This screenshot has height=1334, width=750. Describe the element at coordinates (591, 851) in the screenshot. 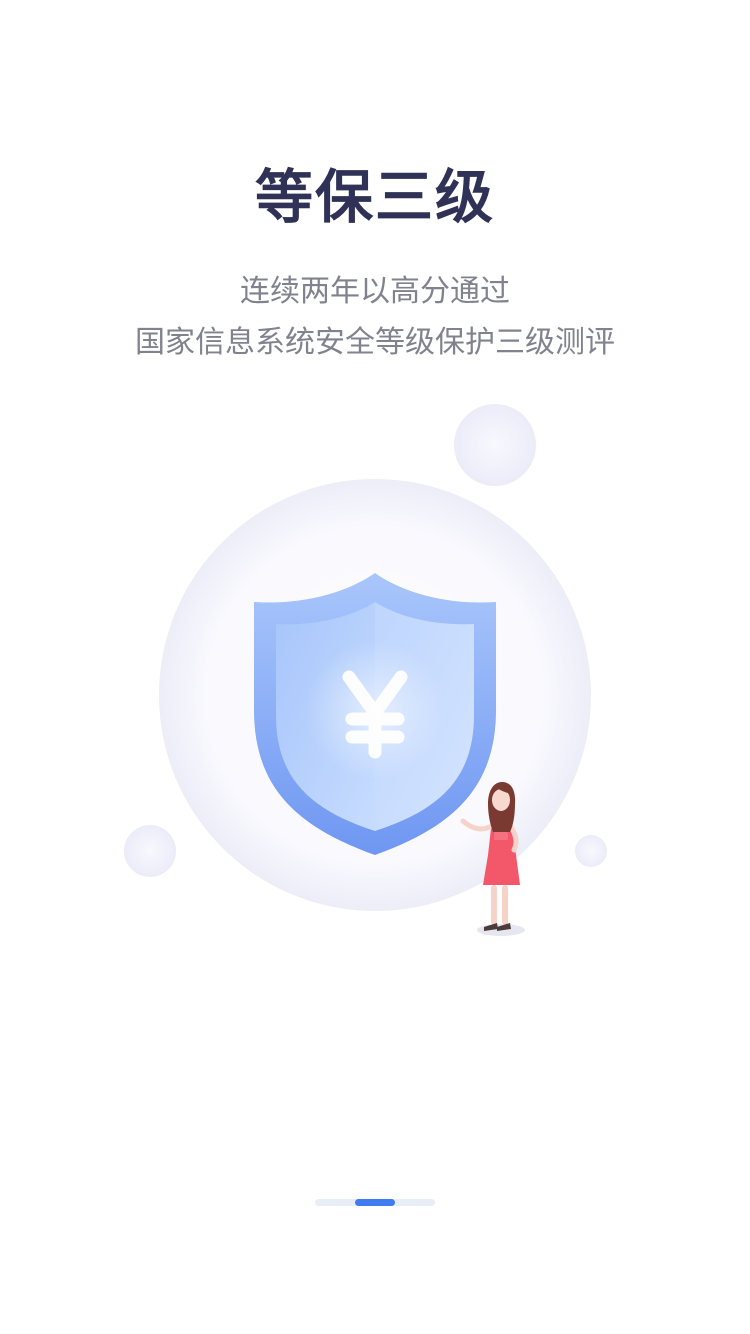

I see `bubble-right` at that location.